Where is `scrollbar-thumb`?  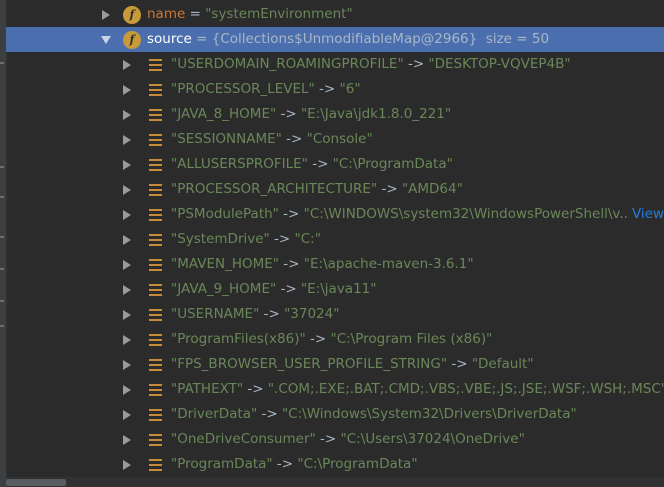
scrollbar-thumb is located at coordinates (36, 482).